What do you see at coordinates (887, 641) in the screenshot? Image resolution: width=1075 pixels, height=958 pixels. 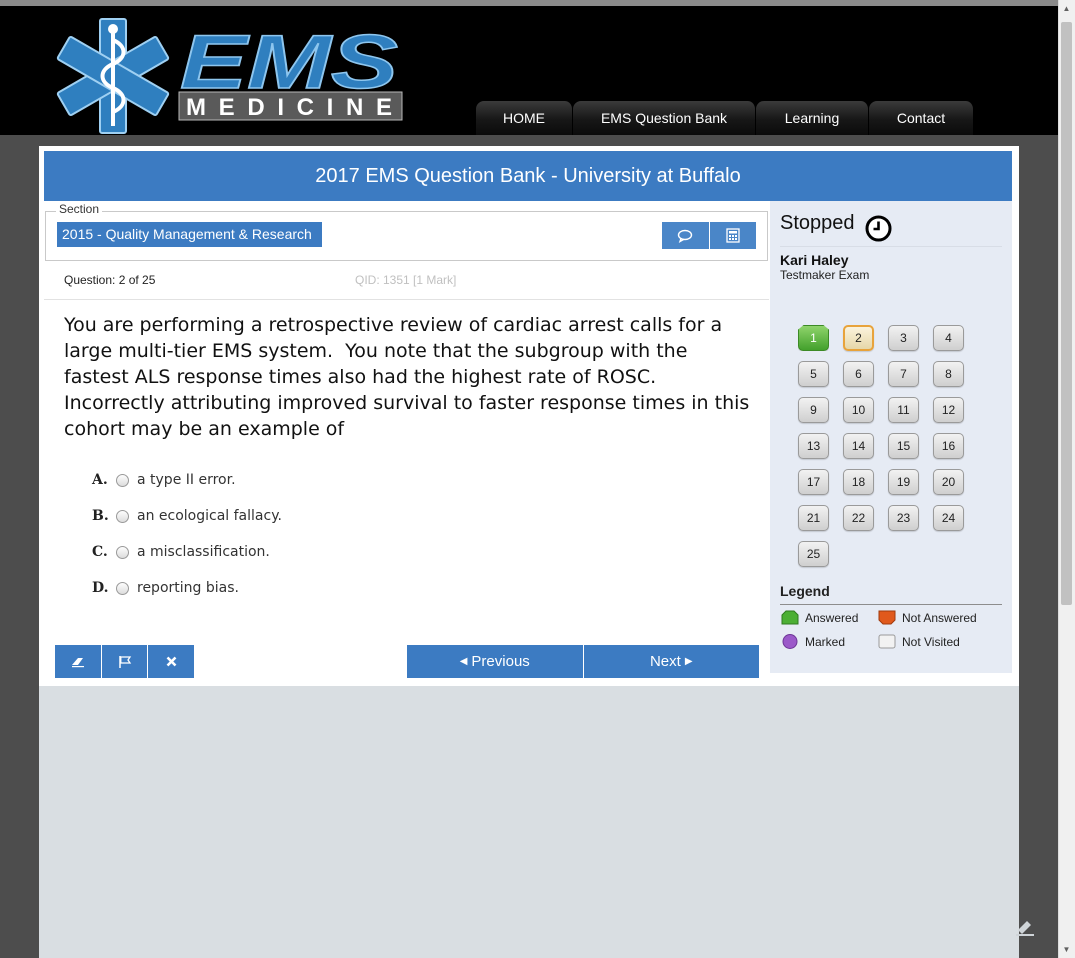 I see `not-visited-icon` at bounding box center [887, 641].